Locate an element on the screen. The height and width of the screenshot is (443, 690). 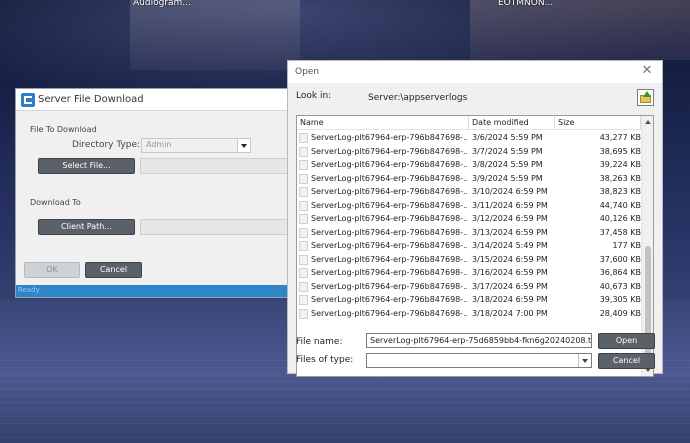
look-in-path: Server:\appserverlogs is located at coordinates (418, 98).